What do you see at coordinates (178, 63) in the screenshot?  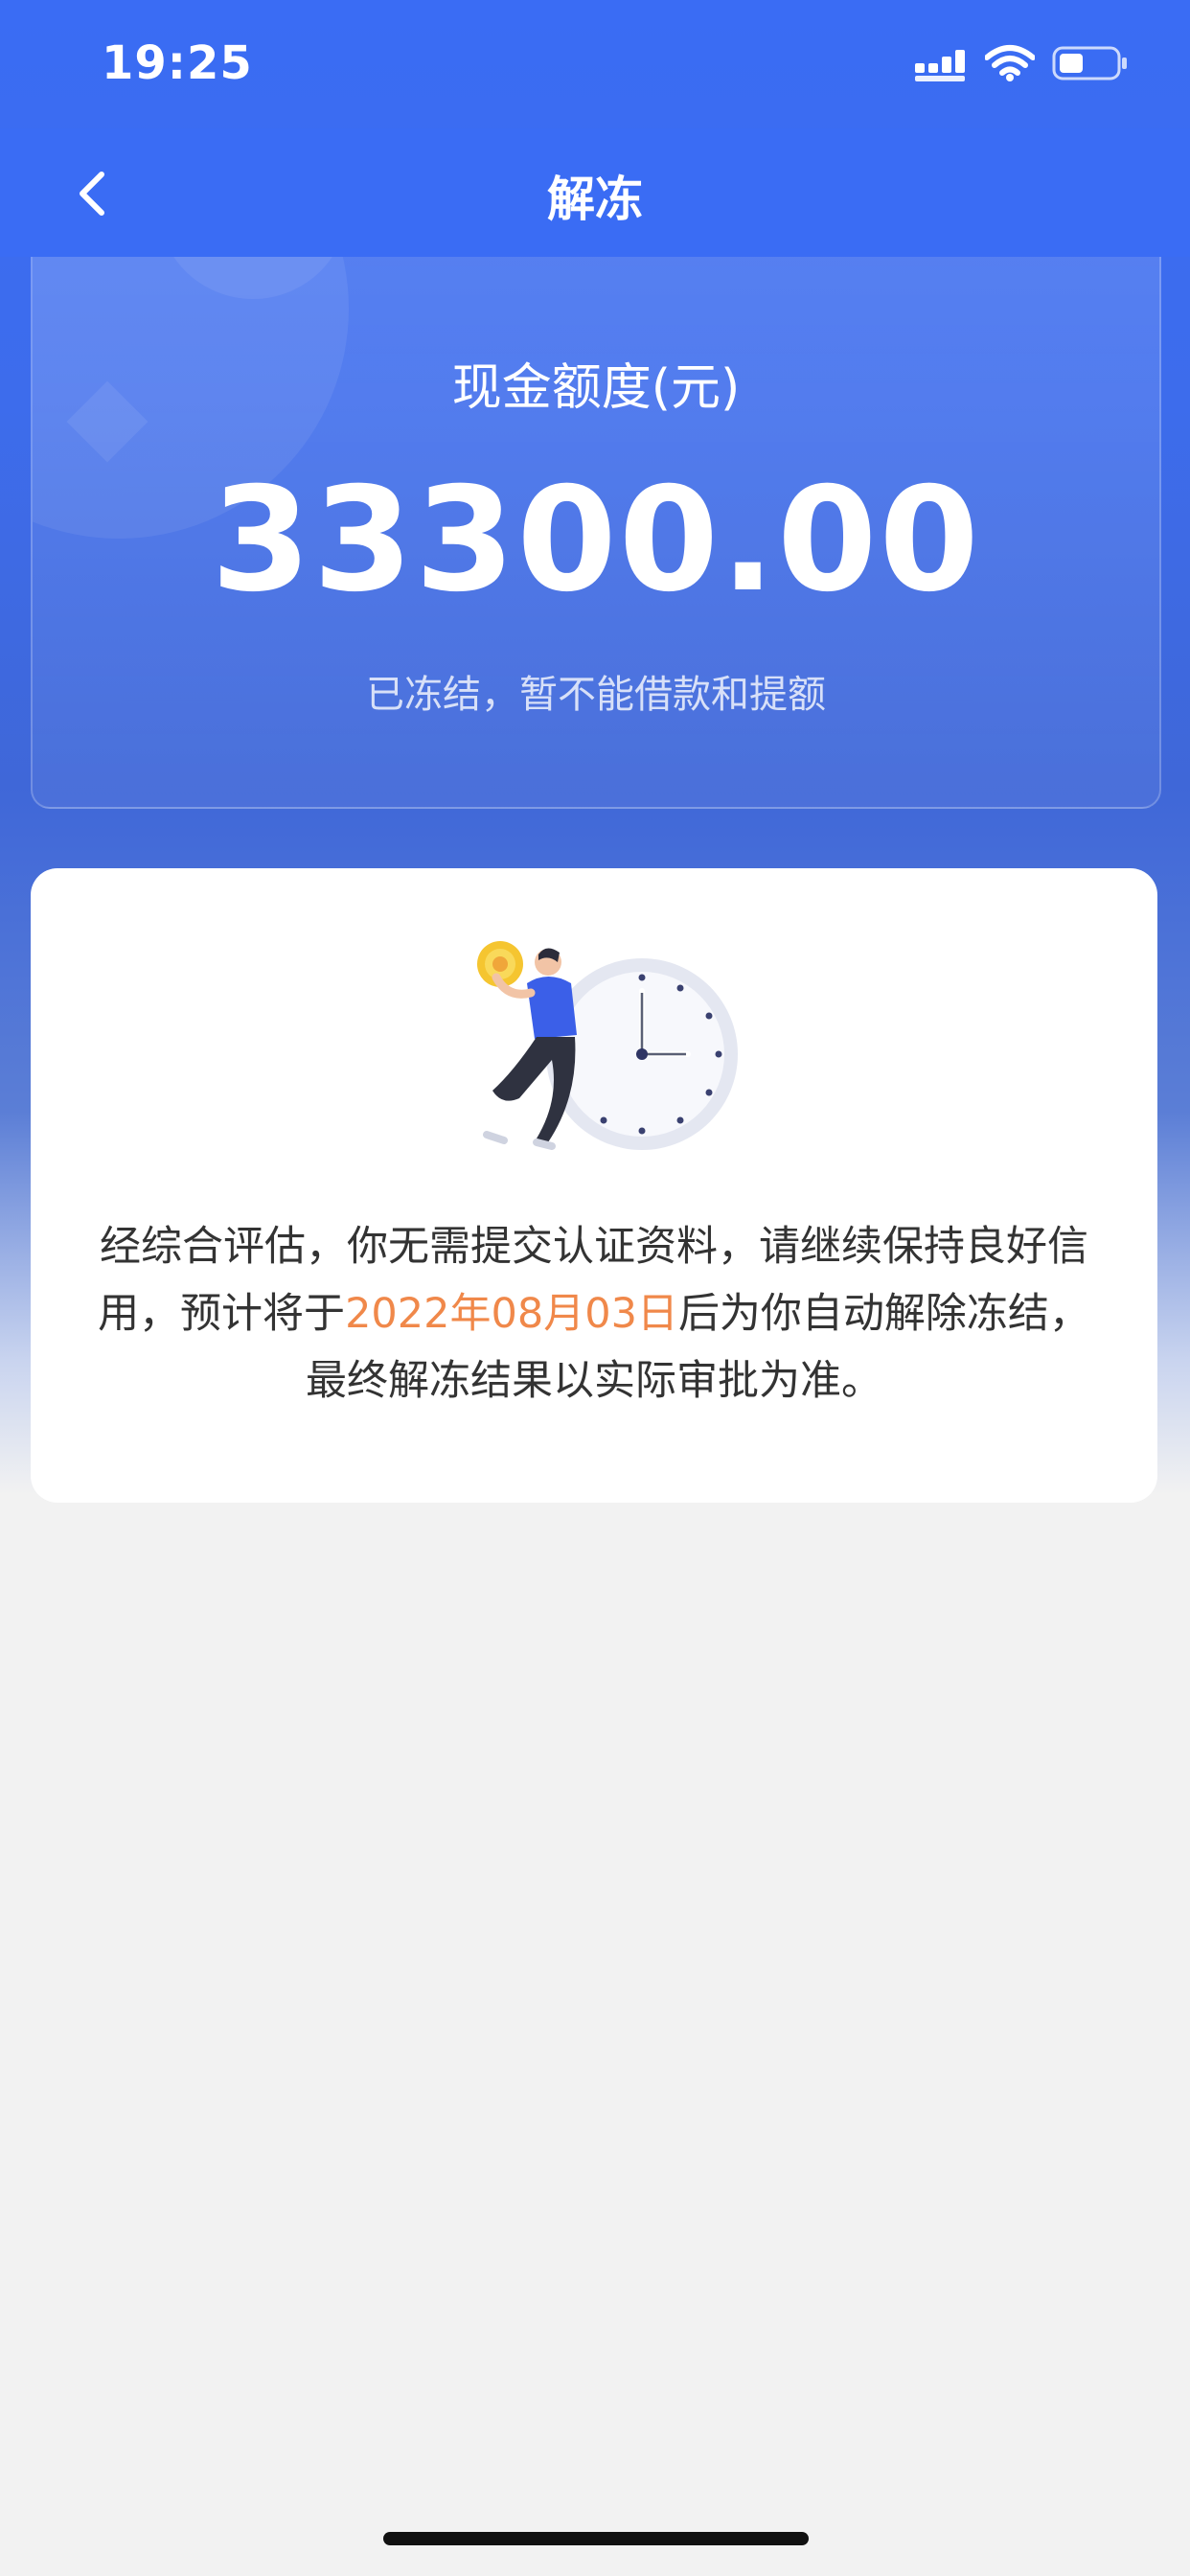 I see `status-time: 19:25` at bounding box center [178, 63].